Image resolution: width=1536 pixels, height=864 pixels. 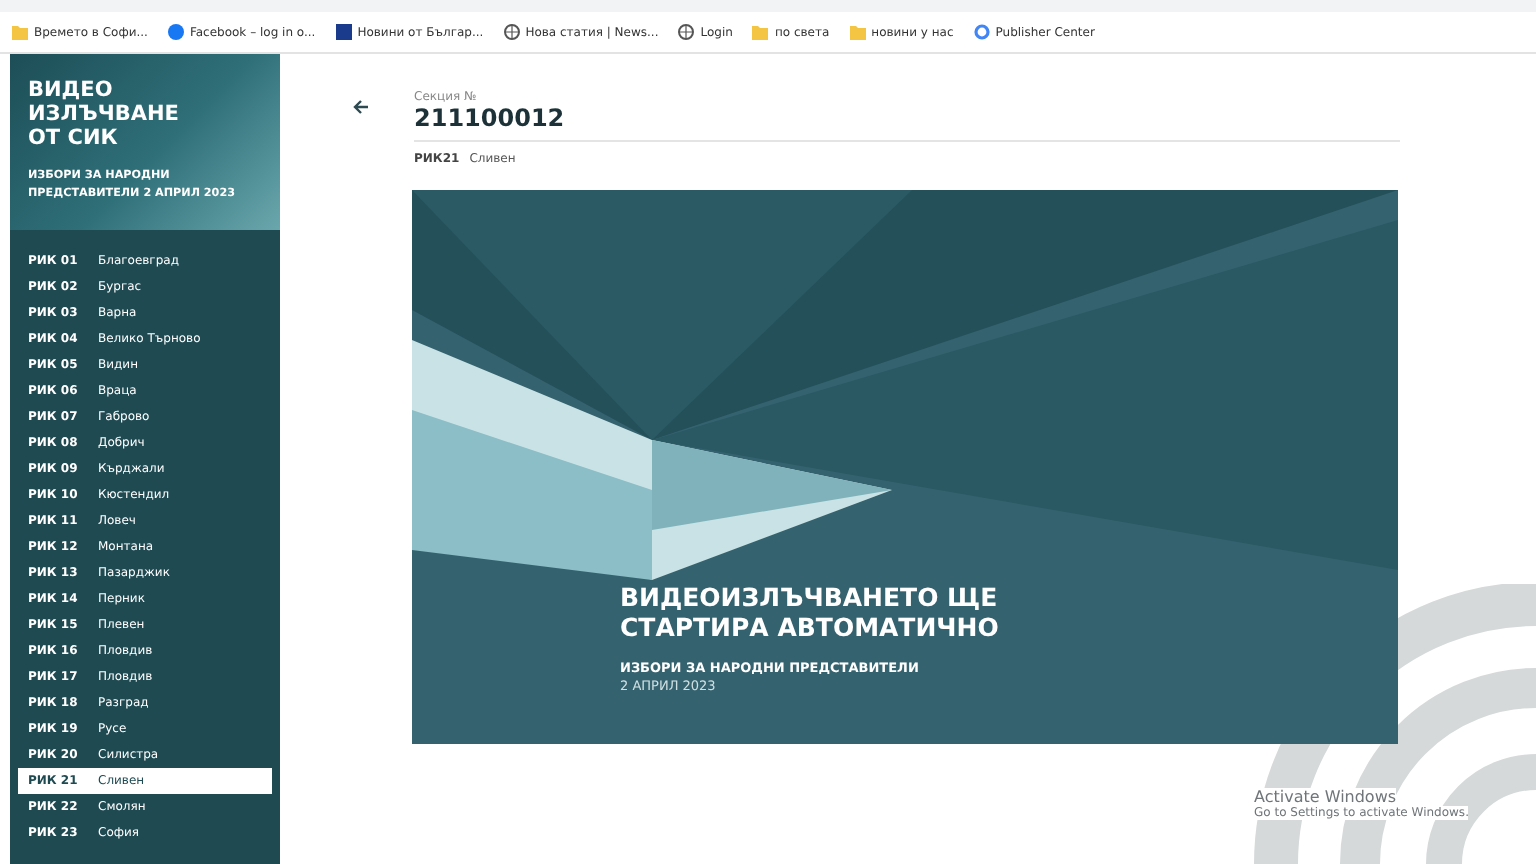 What do you see at coordinates (343, 32) in the screenshot?
I see `square-icon` at bounding box center [343, 32].